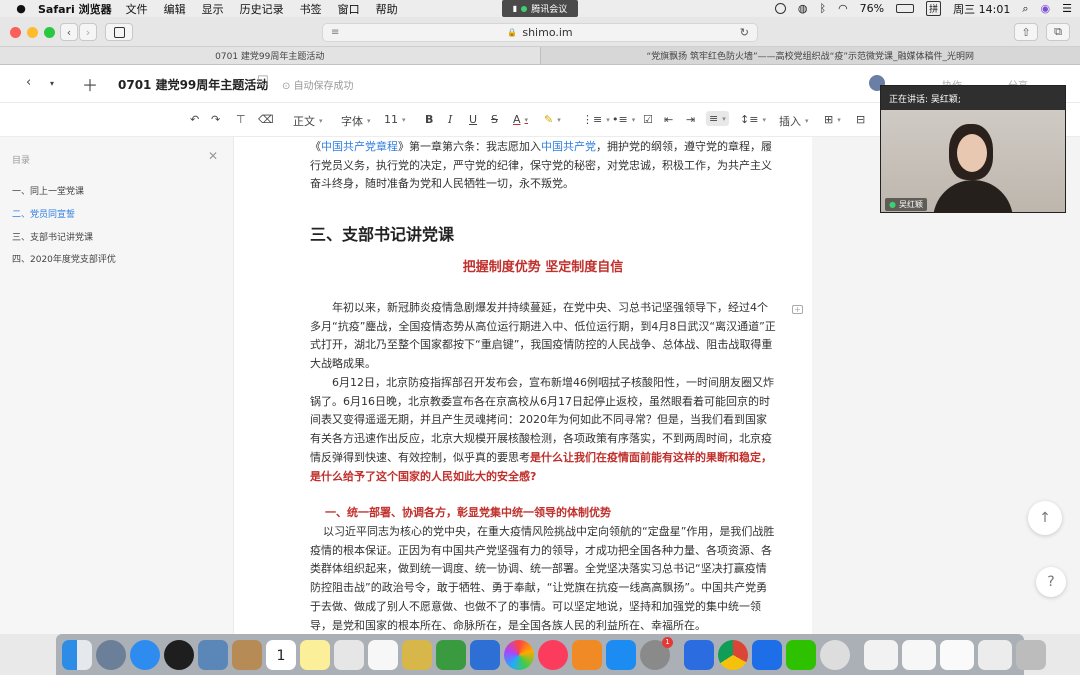  What do you see at coordinates (194, 119) in the screenshot?
I see `undo-icon: ↶` at bounding box center [194, 119].